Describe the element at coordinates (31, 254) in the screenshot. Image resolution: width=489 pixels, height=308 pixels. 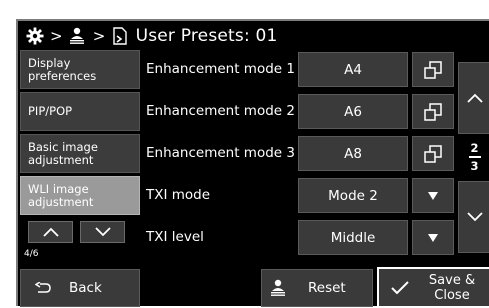
I see `sidebar-page-count: 4/6` at that location.